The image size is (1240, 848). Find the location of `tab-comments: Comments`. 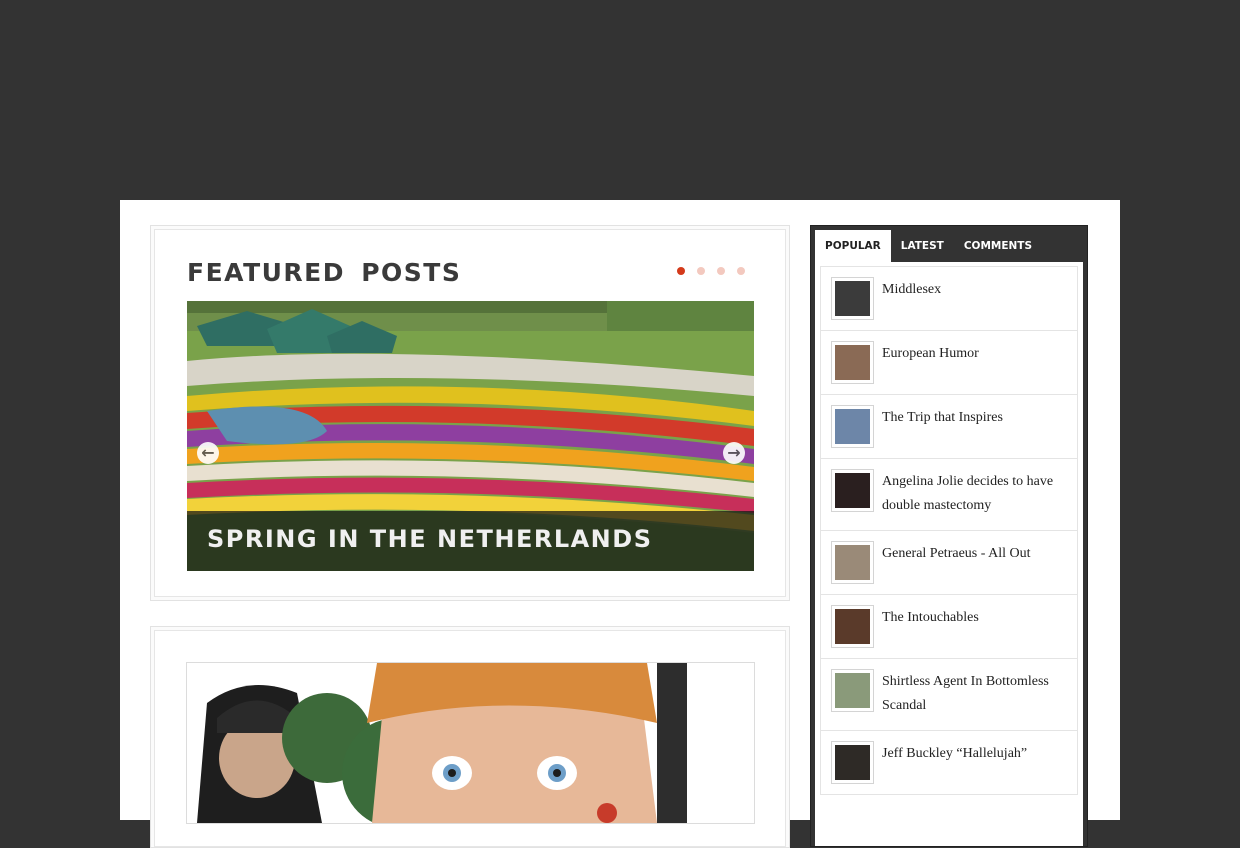

tab-comments: Comments is located at coordinates (998, 246).